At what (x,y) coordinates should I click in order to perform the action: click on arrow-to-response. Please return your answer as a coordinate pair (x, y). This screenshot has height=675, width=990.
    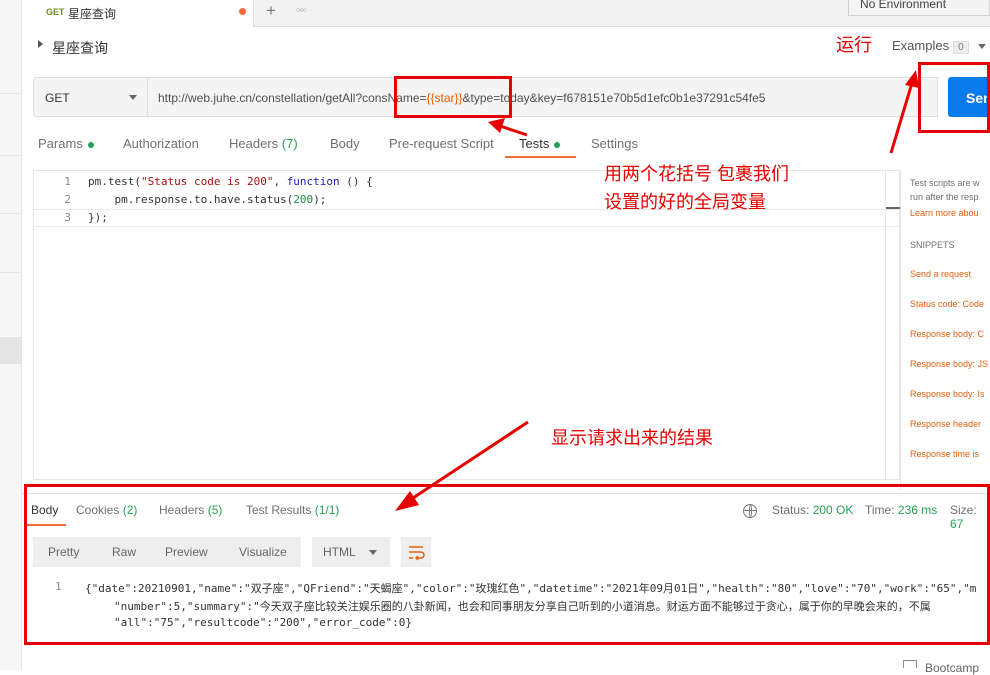
    Looking at the image, I should click on (469, 461).